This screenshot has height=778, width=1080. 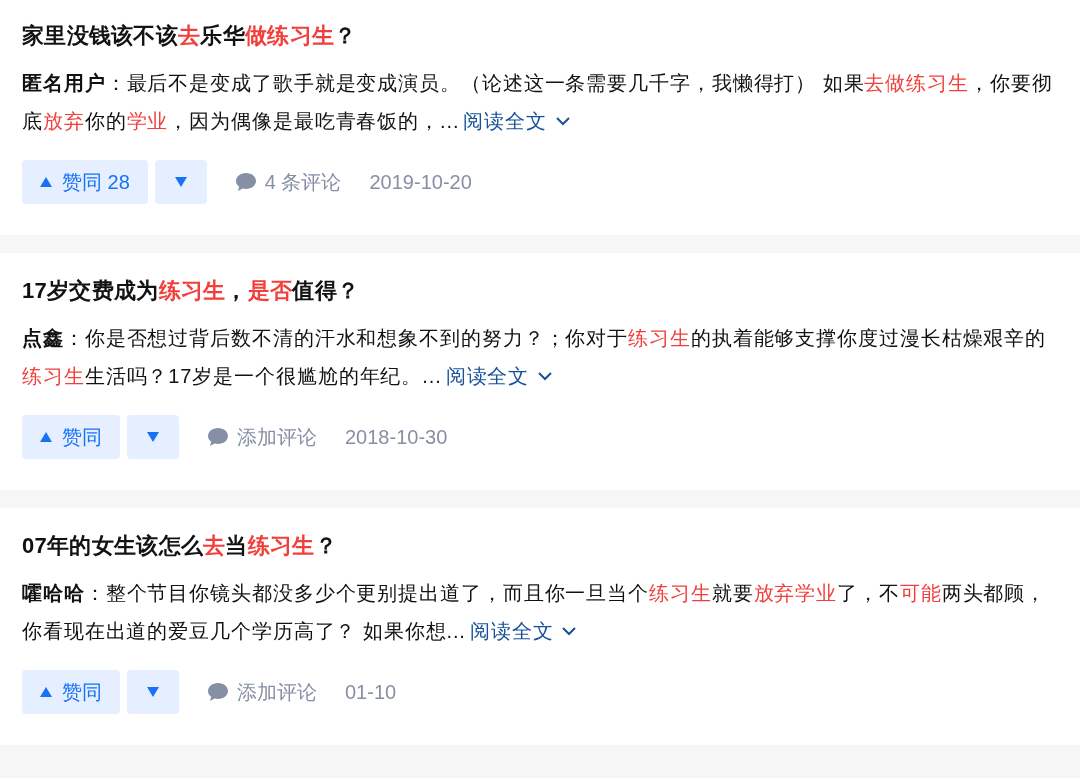 What do you see at coordinates (540, 546) in the screenshot?
I see `question-title: 07年的女生该怎么去当练习生？` at bounding box center [540, 546].